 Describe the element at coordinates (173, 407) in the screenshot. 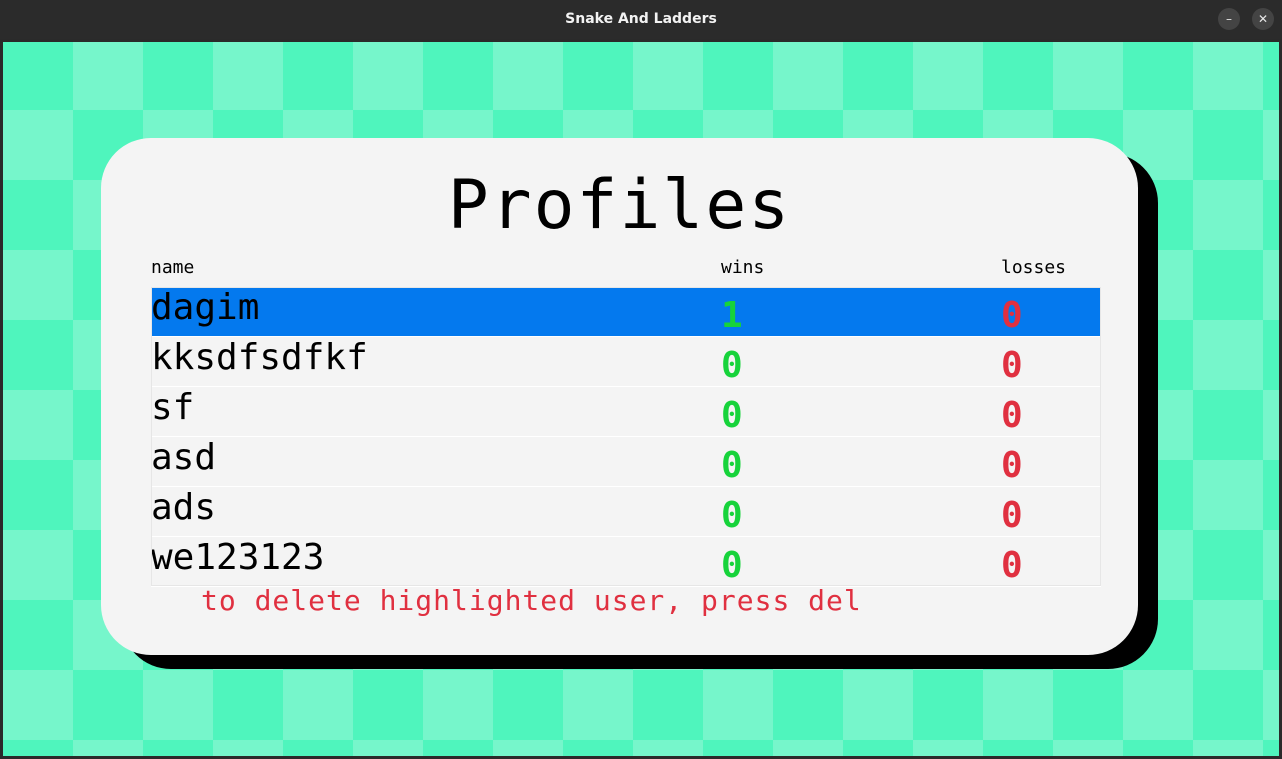

I see `profile-name: sf` at that location.